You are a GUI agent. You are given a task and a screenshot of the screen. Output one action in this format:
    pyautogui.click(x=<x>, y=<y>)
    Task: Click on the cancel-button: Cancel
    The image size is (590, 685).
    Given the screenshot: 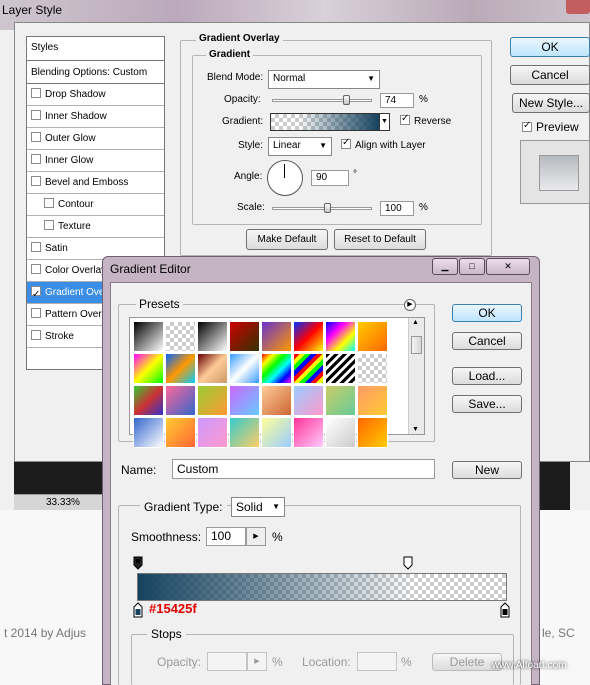 What is the action you would take?
    pyautogui.click(x=550, y=75)
    